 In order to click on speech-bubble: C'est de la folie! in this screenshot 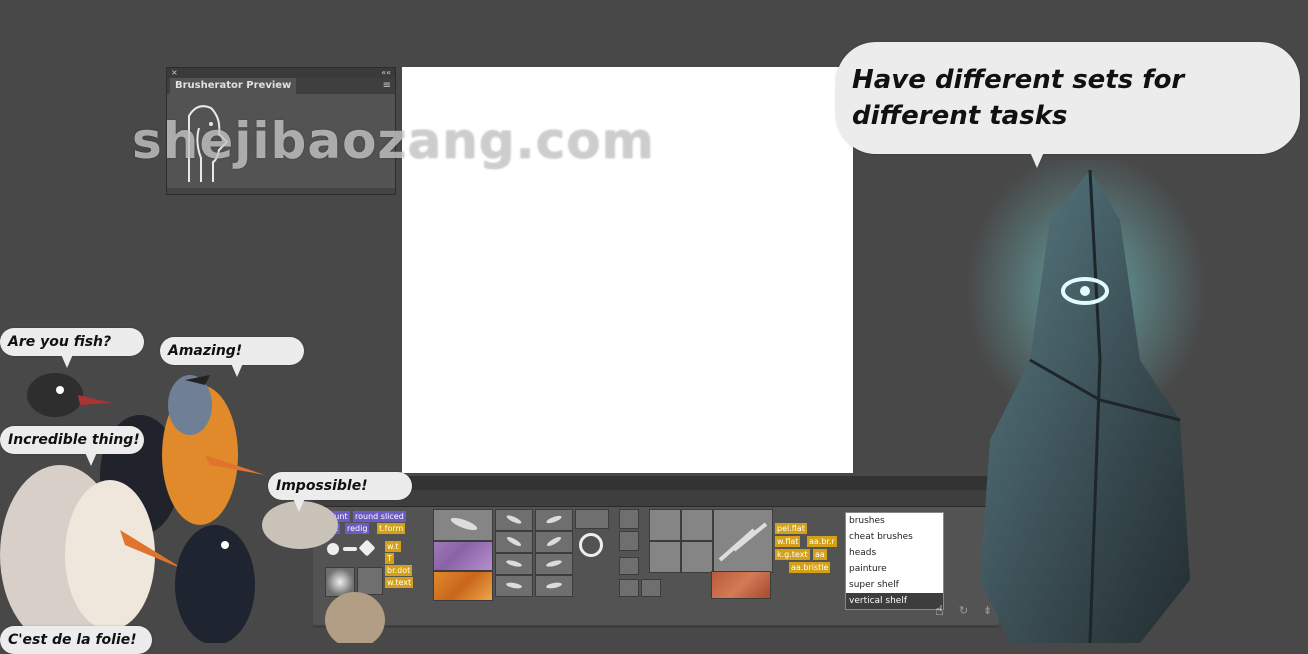, I will do `click(76, 640)`.